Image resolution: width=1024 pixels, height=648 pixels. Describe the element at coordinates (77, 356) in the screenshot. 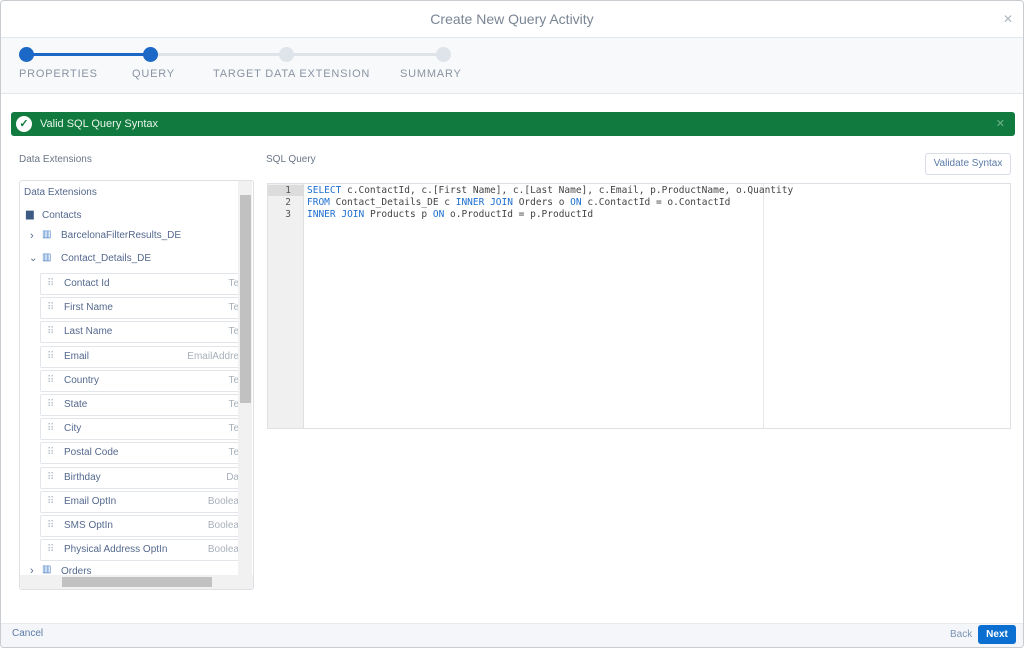

I see `field-name: Email` at that location.